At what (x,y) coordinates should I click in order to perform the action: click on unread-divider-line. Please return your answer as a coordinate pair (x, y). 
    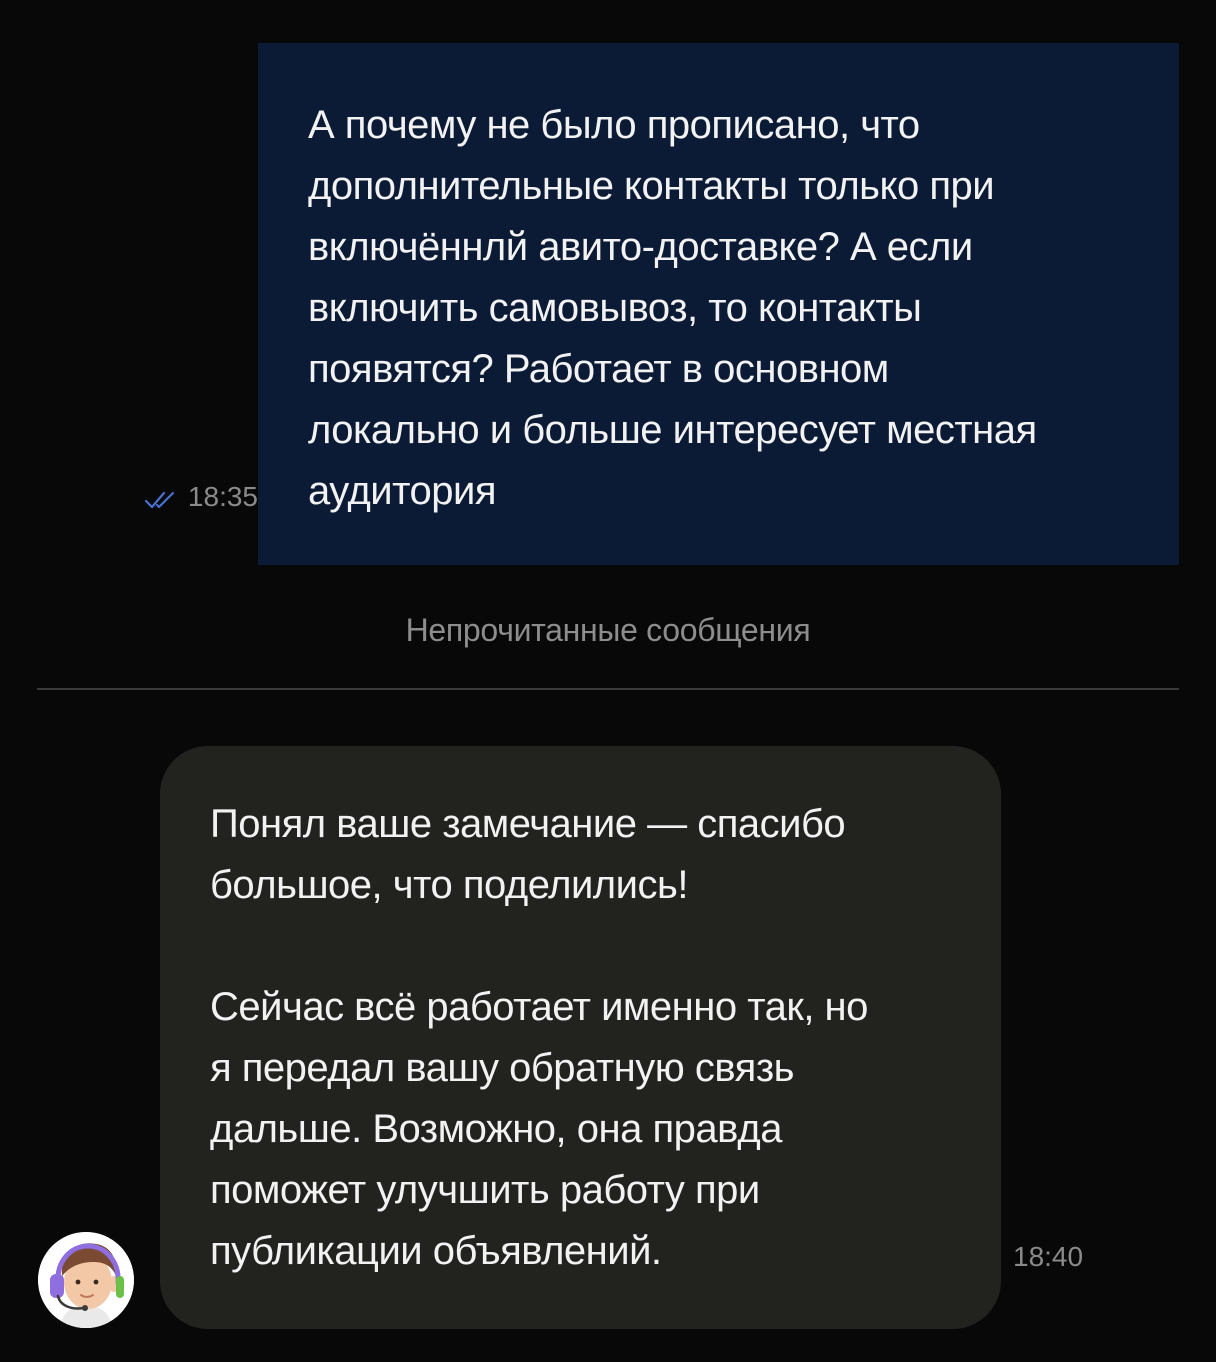
    Looking at the image, I should click on (608, 689).